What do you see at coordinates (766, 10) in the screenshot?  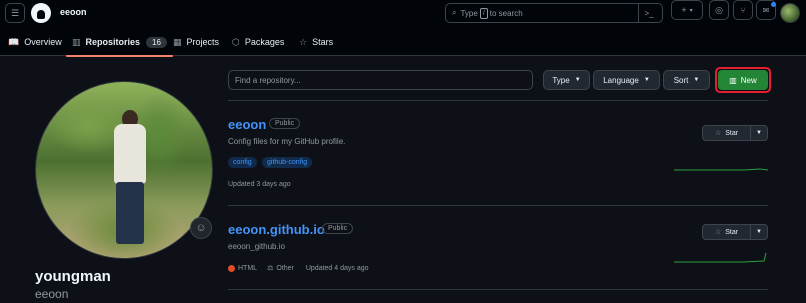 I see `inbox-icon: ✉` at bounding box center [766, 10].